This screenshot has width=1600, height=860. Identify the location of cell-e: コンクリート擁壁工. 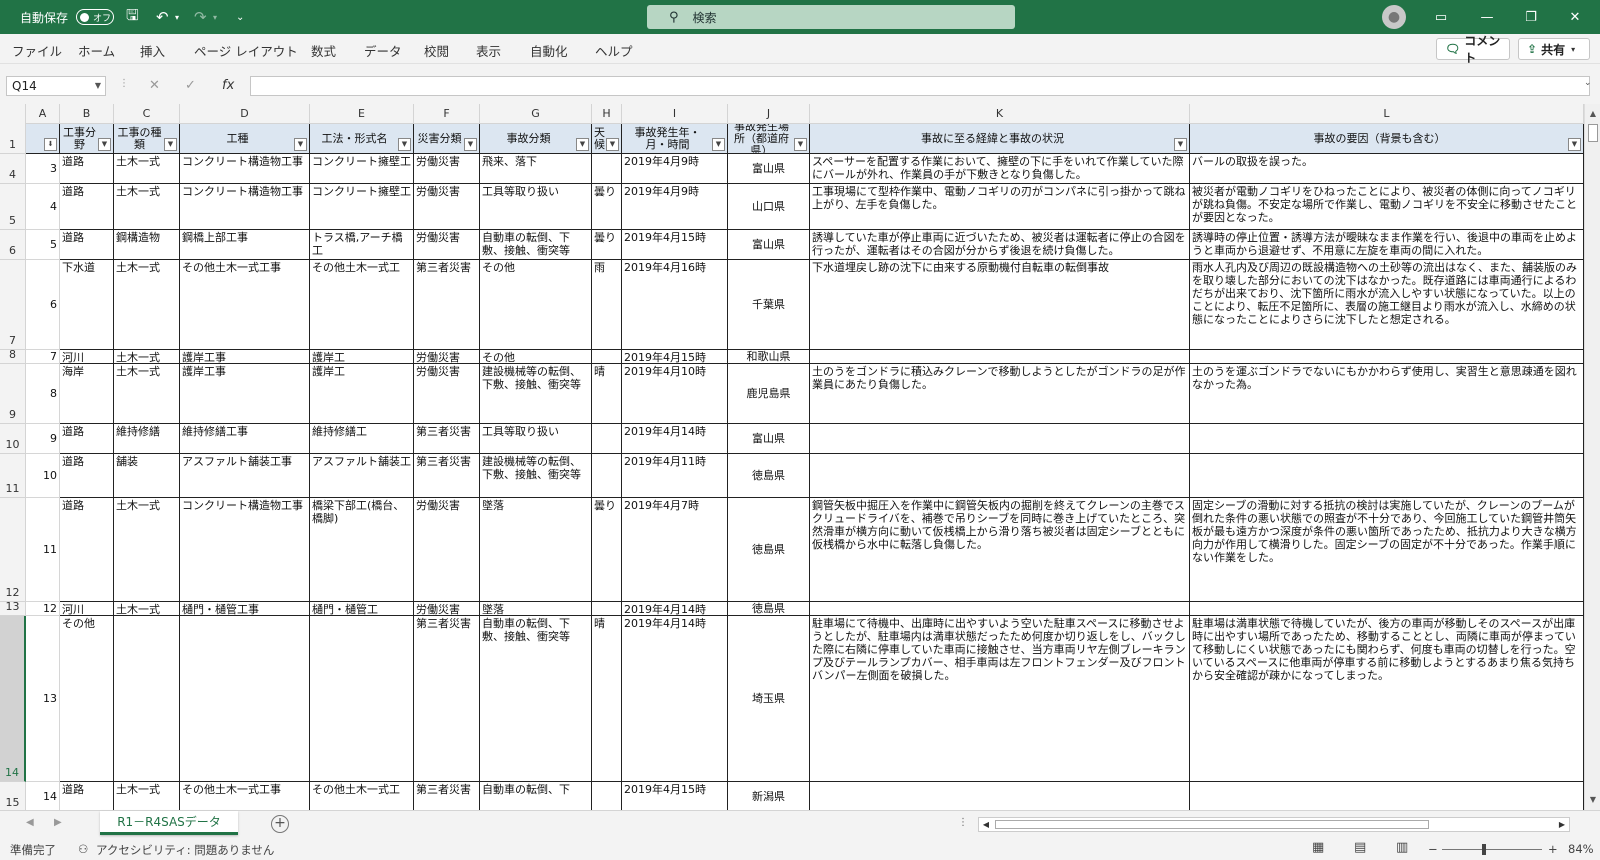
(362, 169).